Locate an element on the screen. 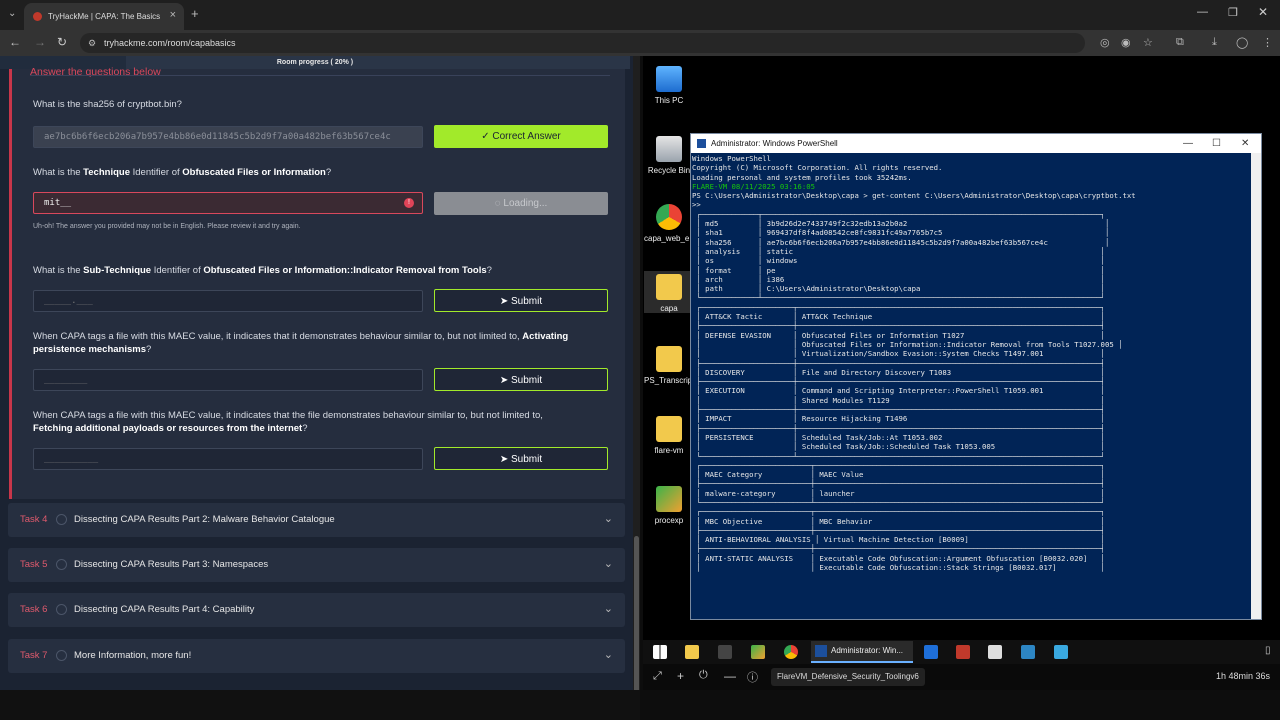 Image resolution: width=1280 pixels, height=720 pixels. start-icon is located at coordinates (660, 652).